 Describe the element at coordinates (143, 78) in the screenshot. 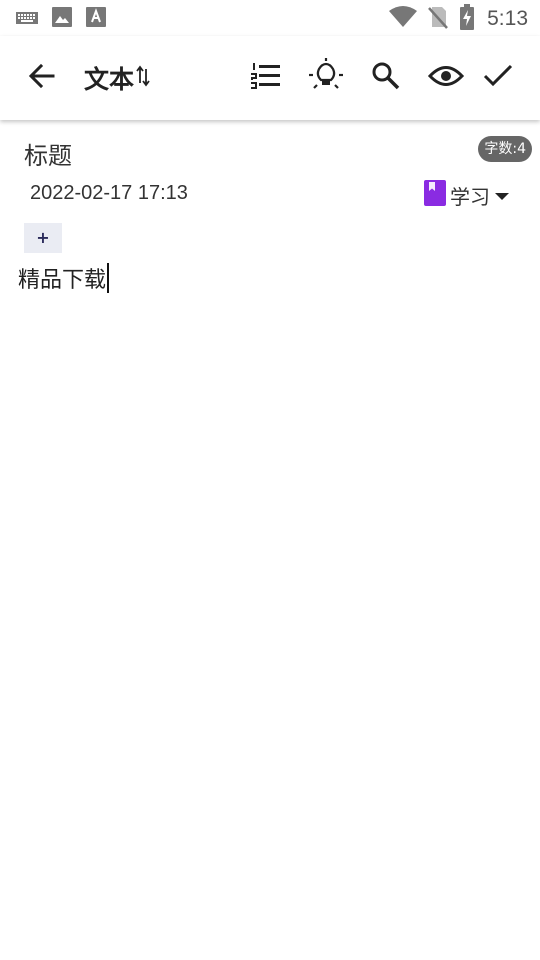

I see `sort-arrows-icon` at that location.